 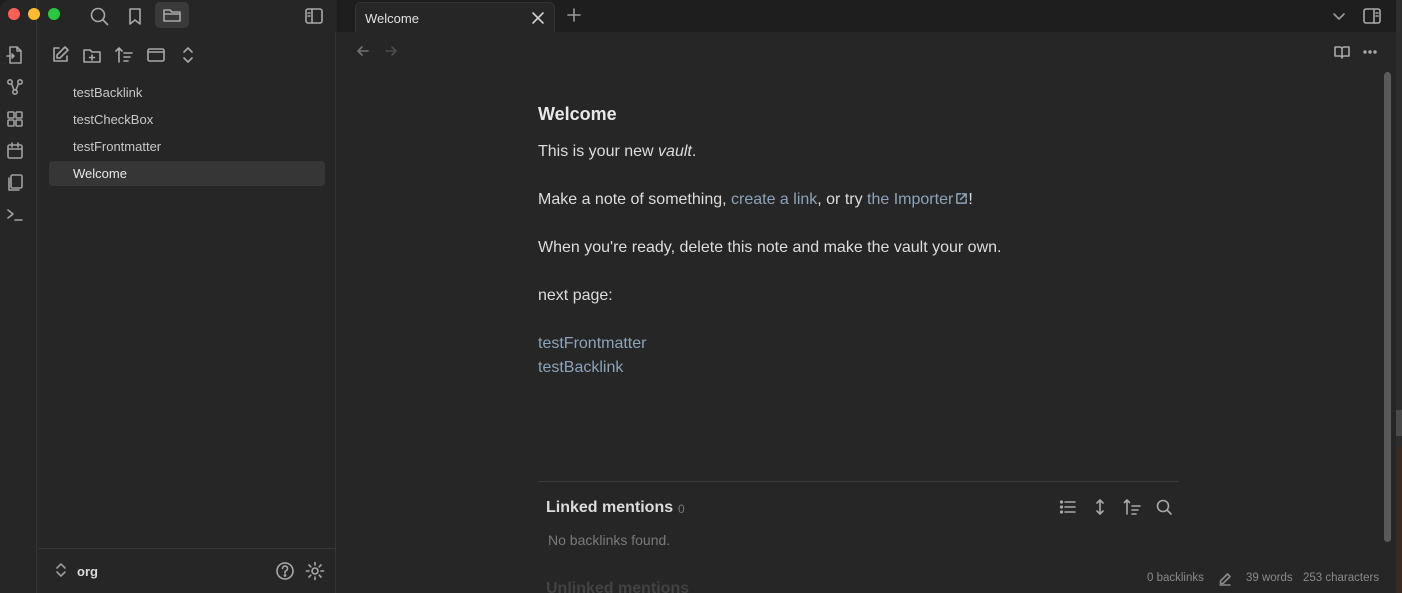 What do you see at coordinates (1399, 296) in the screenshot?
I see `background-window-edge` at bounding box center [1399, 296].